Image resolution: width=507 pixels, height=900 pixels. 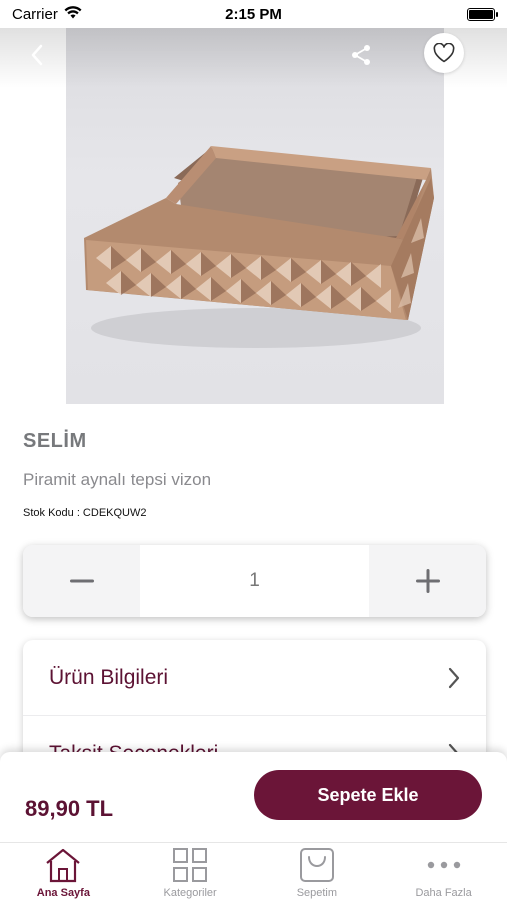 I want to click on info-row-label: Ürün Bilgileri, so click(x=109, y=677).